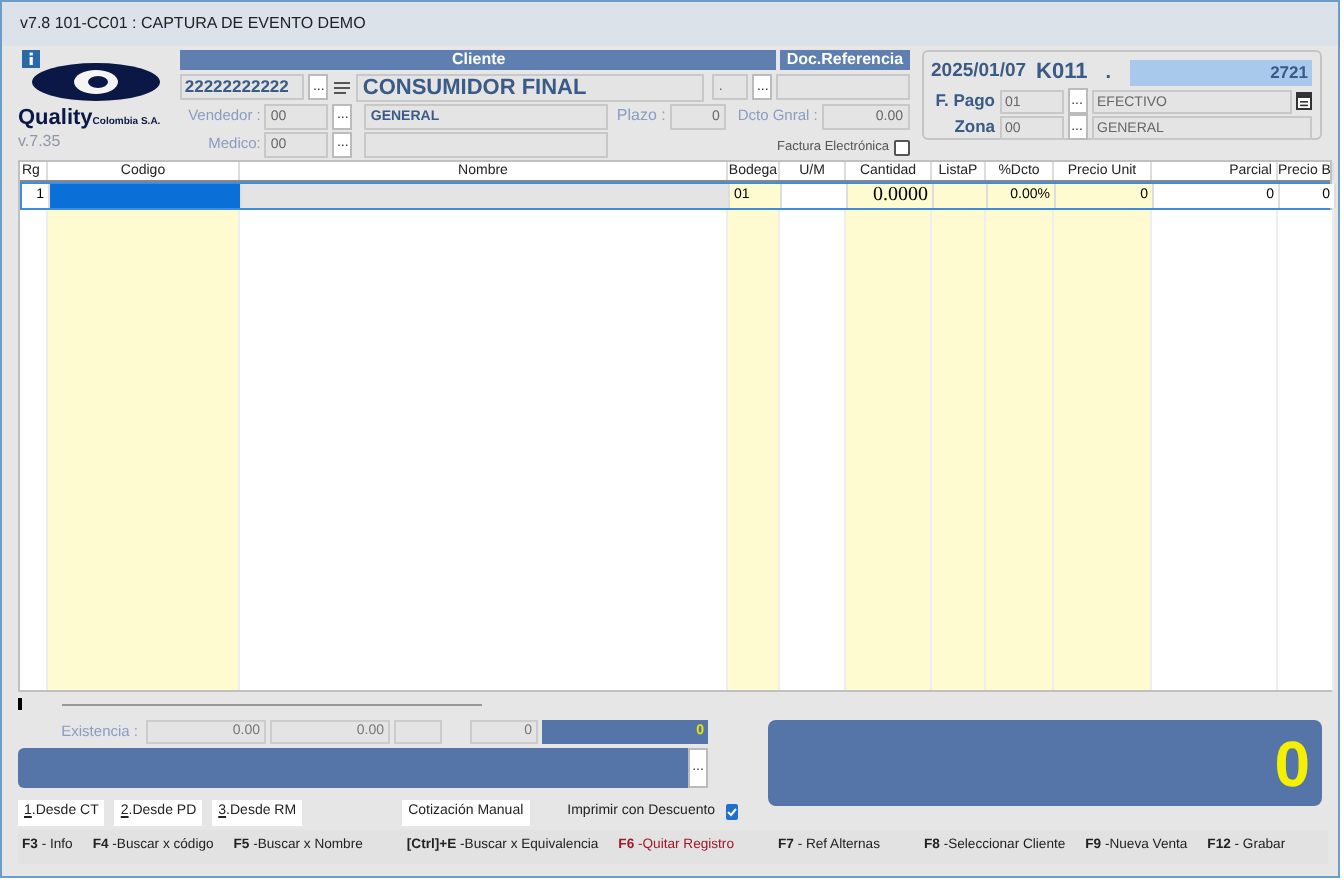 Image resolution: width=1344 pixels, height=884 pixels. Describe the element at coordinates (272, 704) in the screenshot. I see `horizontal-scrollbar` at that location.